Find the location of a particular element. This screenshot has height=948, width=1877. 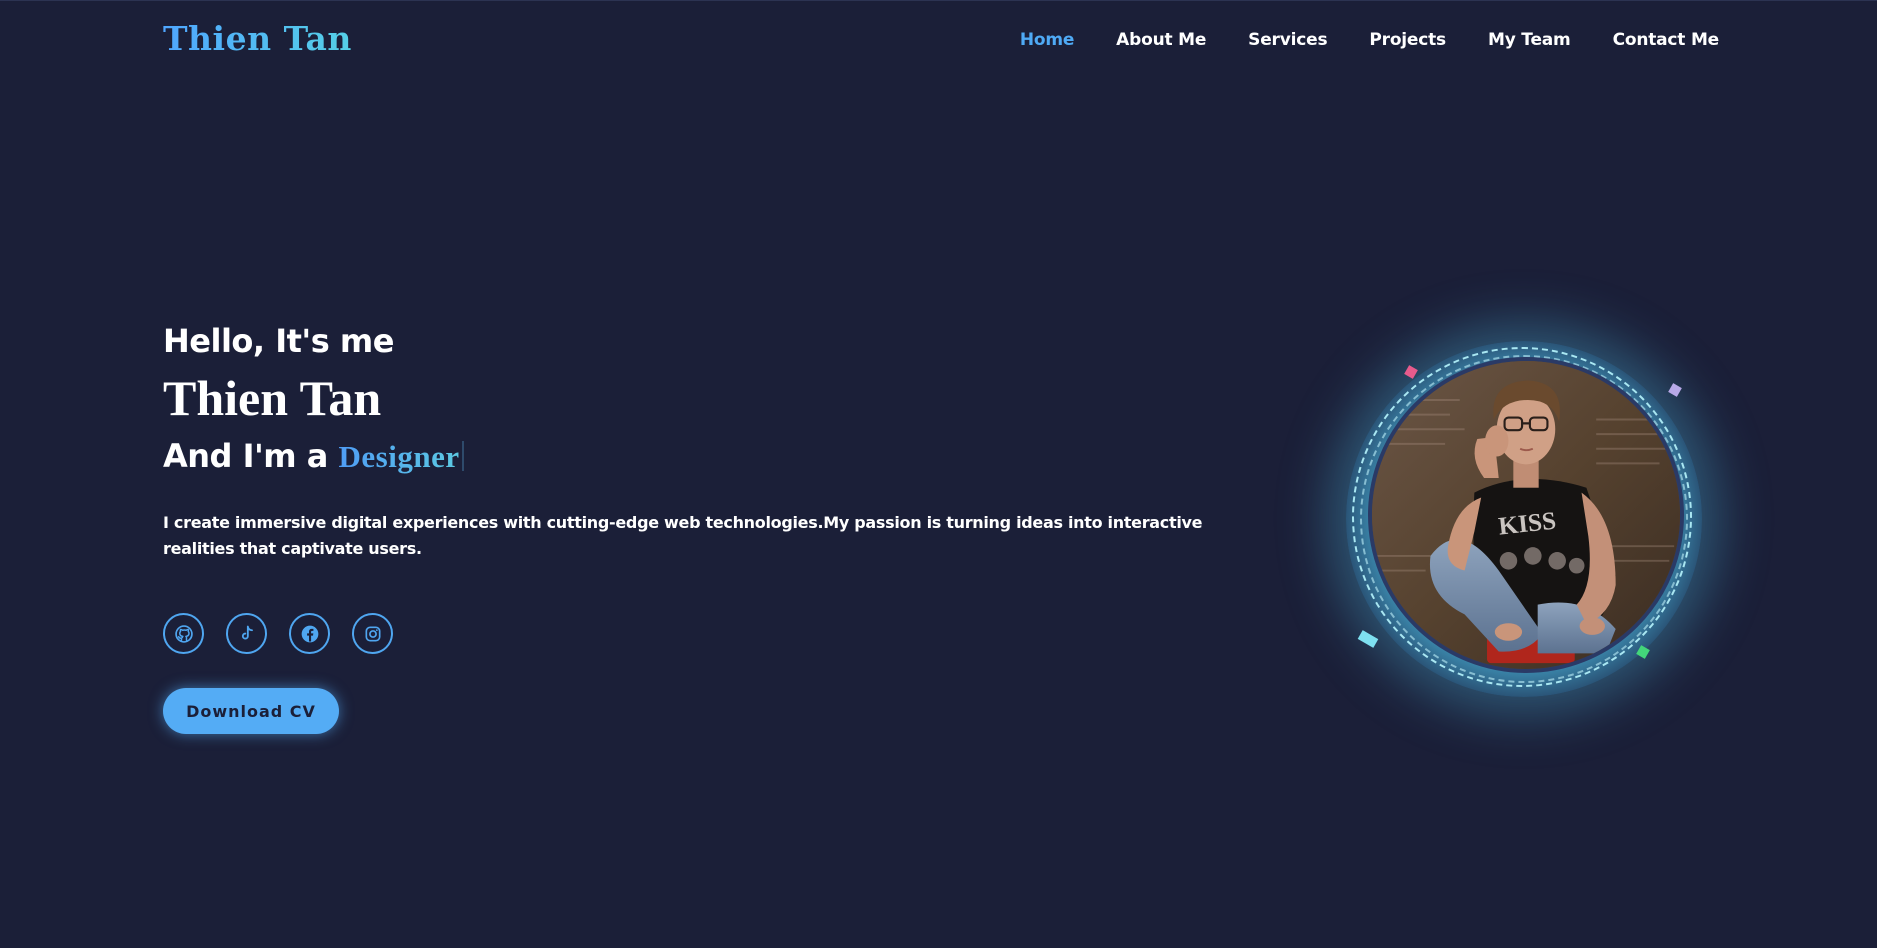

github-link is located at coordinates (183, 633).